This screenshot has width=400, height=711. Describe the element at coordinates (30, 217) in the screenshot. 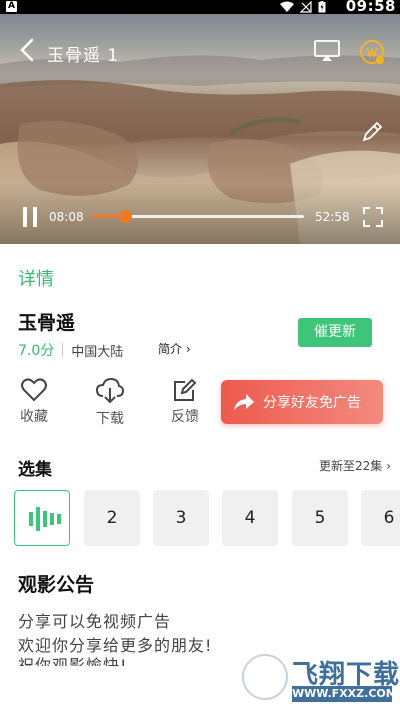

I see `pause-icon` at that location.